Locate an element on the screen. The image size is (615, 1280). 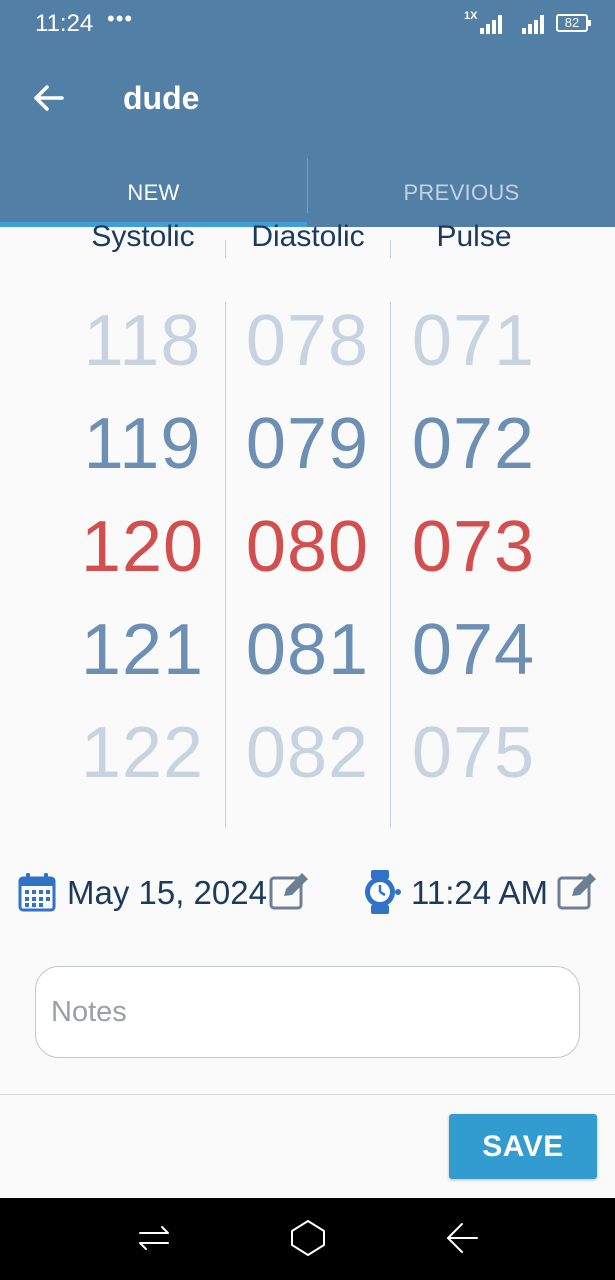
time-row: 11:24 AM is located at coordinates (482, 893).